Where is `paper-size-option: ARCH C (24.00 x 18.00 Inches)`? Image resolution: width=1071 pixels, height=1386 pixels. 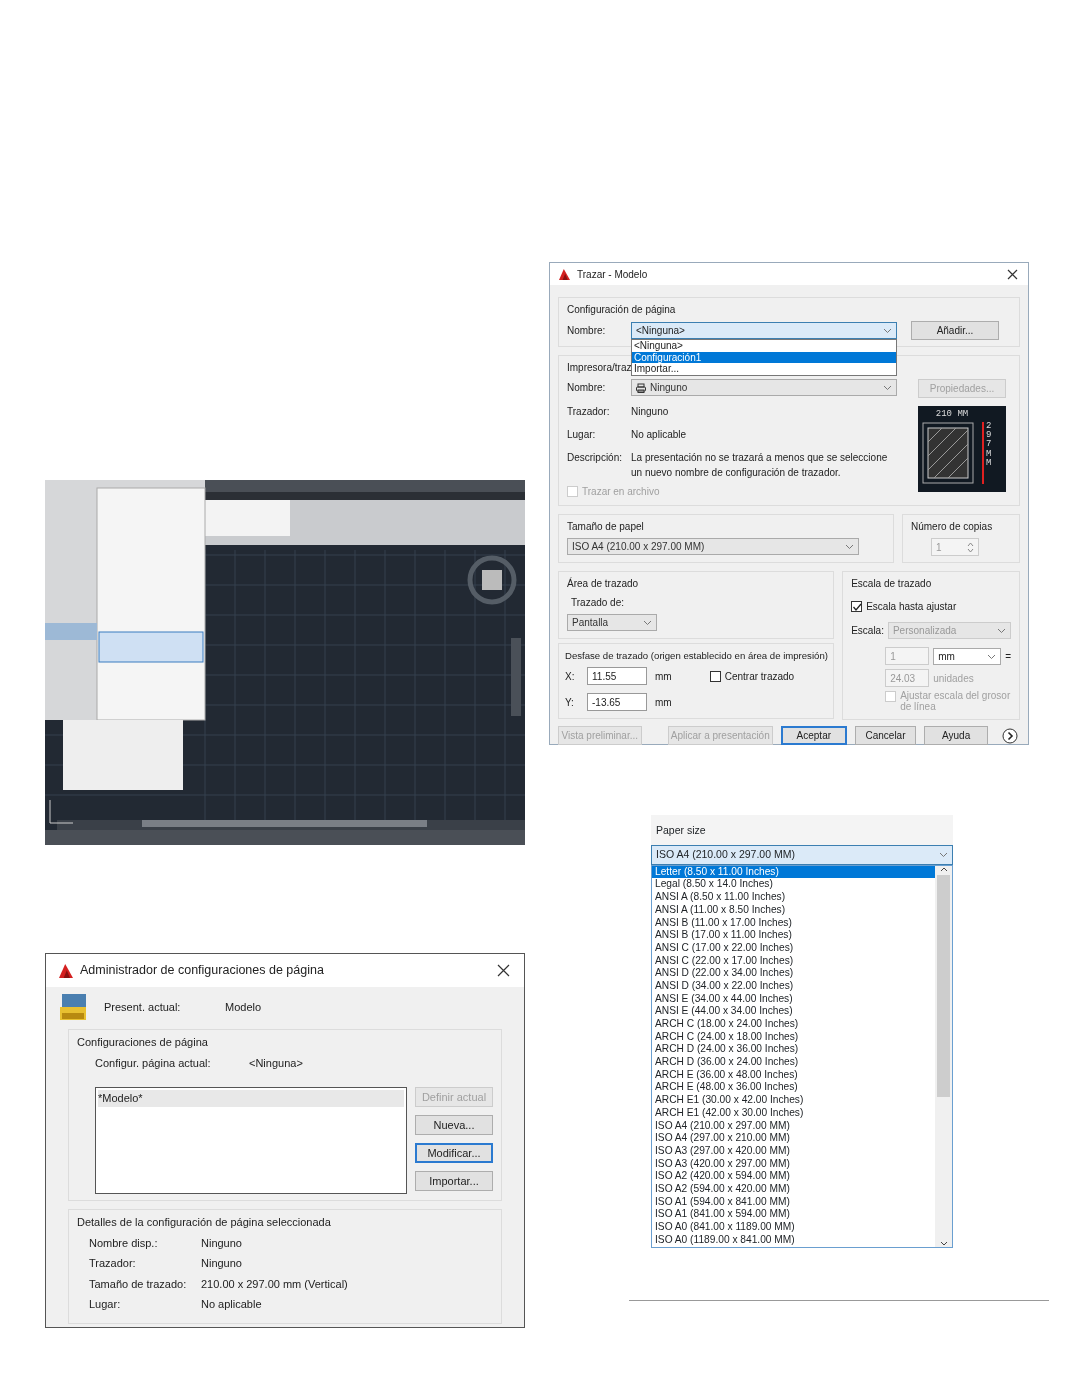
paper-size-option: ARCH C (24.00 x 18.00 Inches) is located at coordinates (793, 1037).